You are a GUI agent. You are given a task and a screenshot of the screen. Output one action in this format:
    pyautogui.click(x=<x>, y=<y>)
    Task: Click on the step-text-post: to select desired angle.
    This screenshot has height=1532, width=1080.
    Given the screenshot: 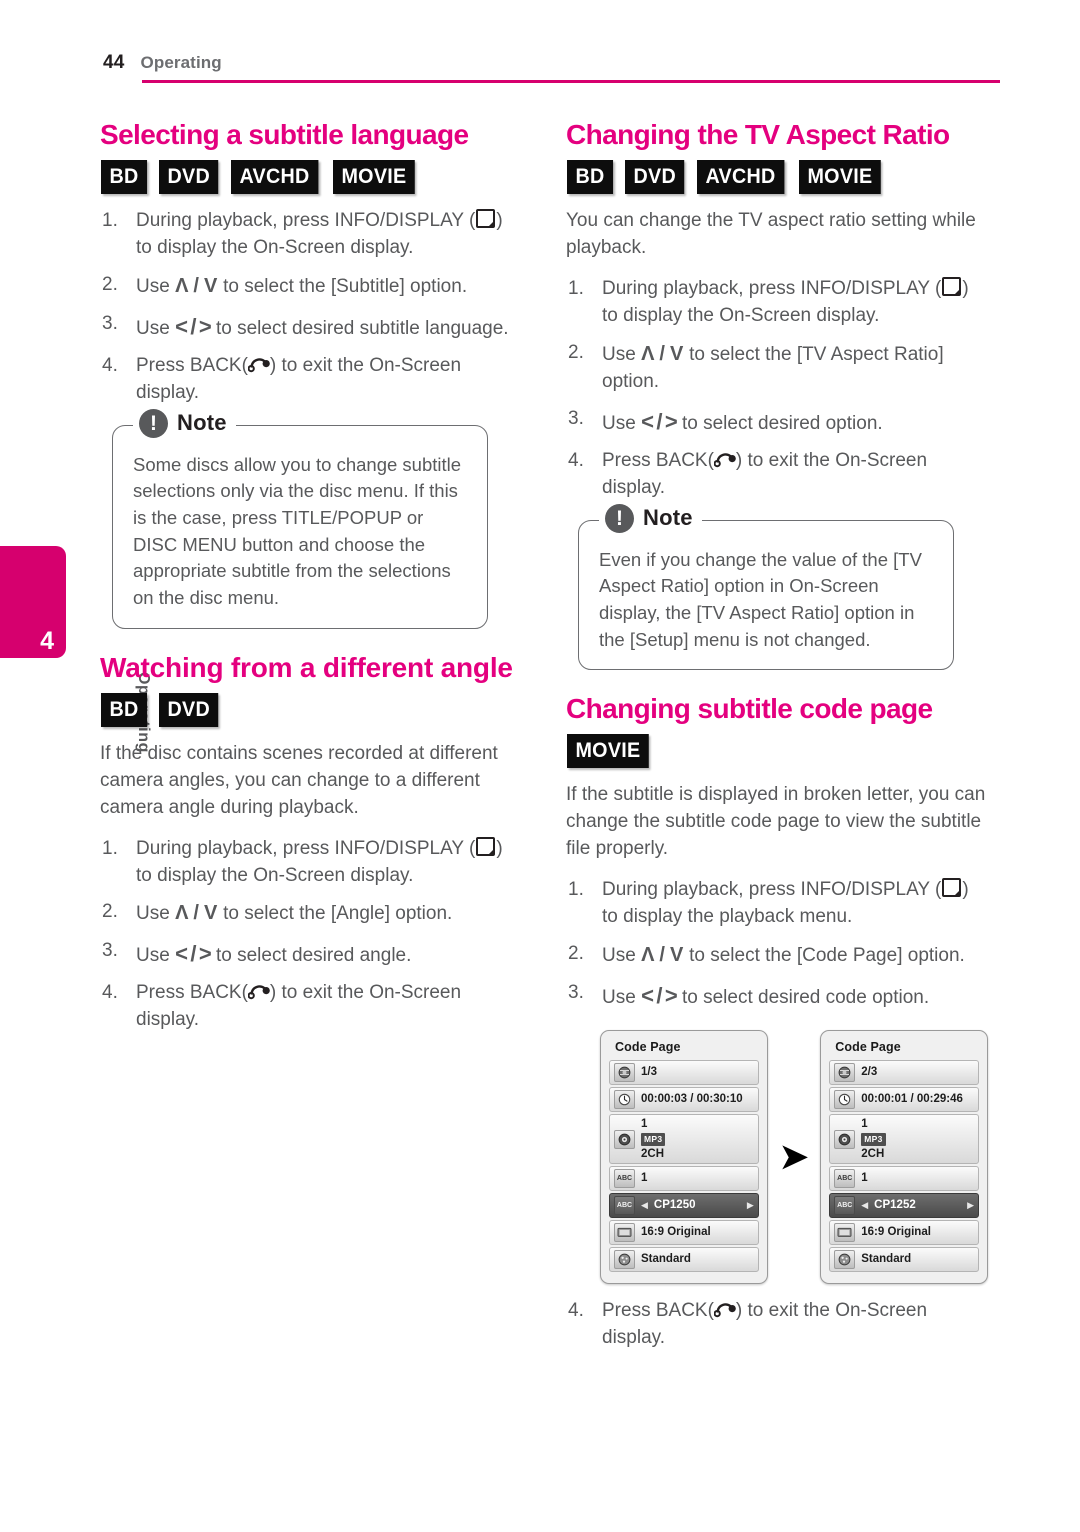 What is the action you would take?
    pyautogui.click(x=311, y=956)
    